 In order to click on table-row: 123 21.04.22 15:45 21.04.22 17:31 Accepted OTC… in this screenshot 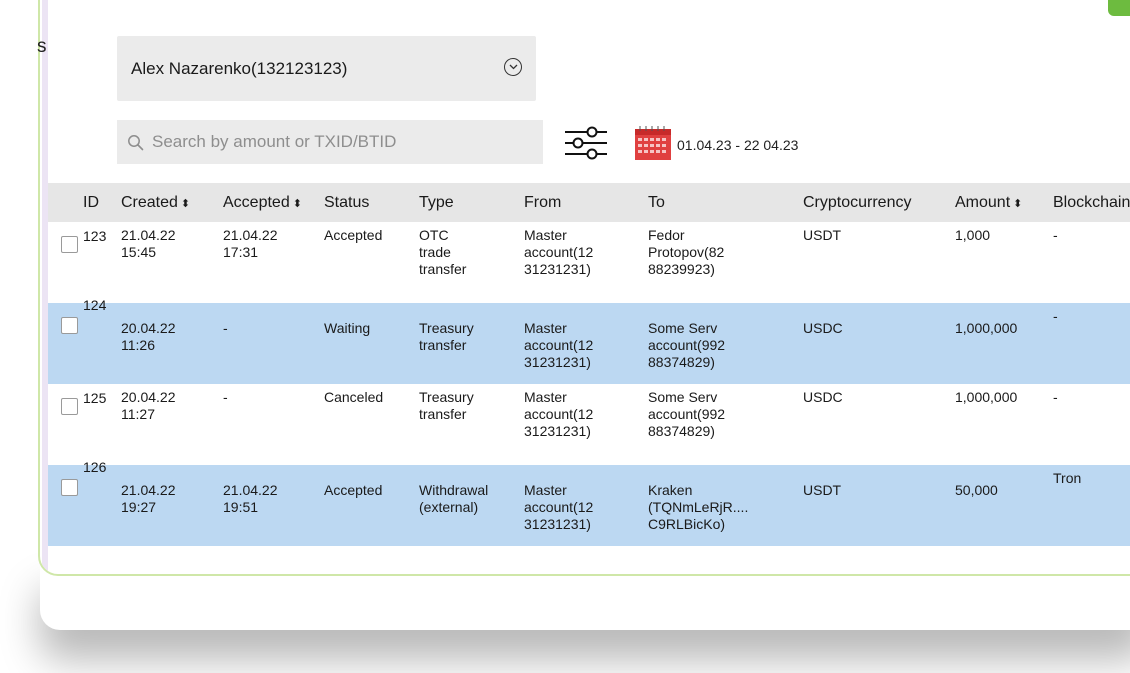, I will do `click(589, 262)`.